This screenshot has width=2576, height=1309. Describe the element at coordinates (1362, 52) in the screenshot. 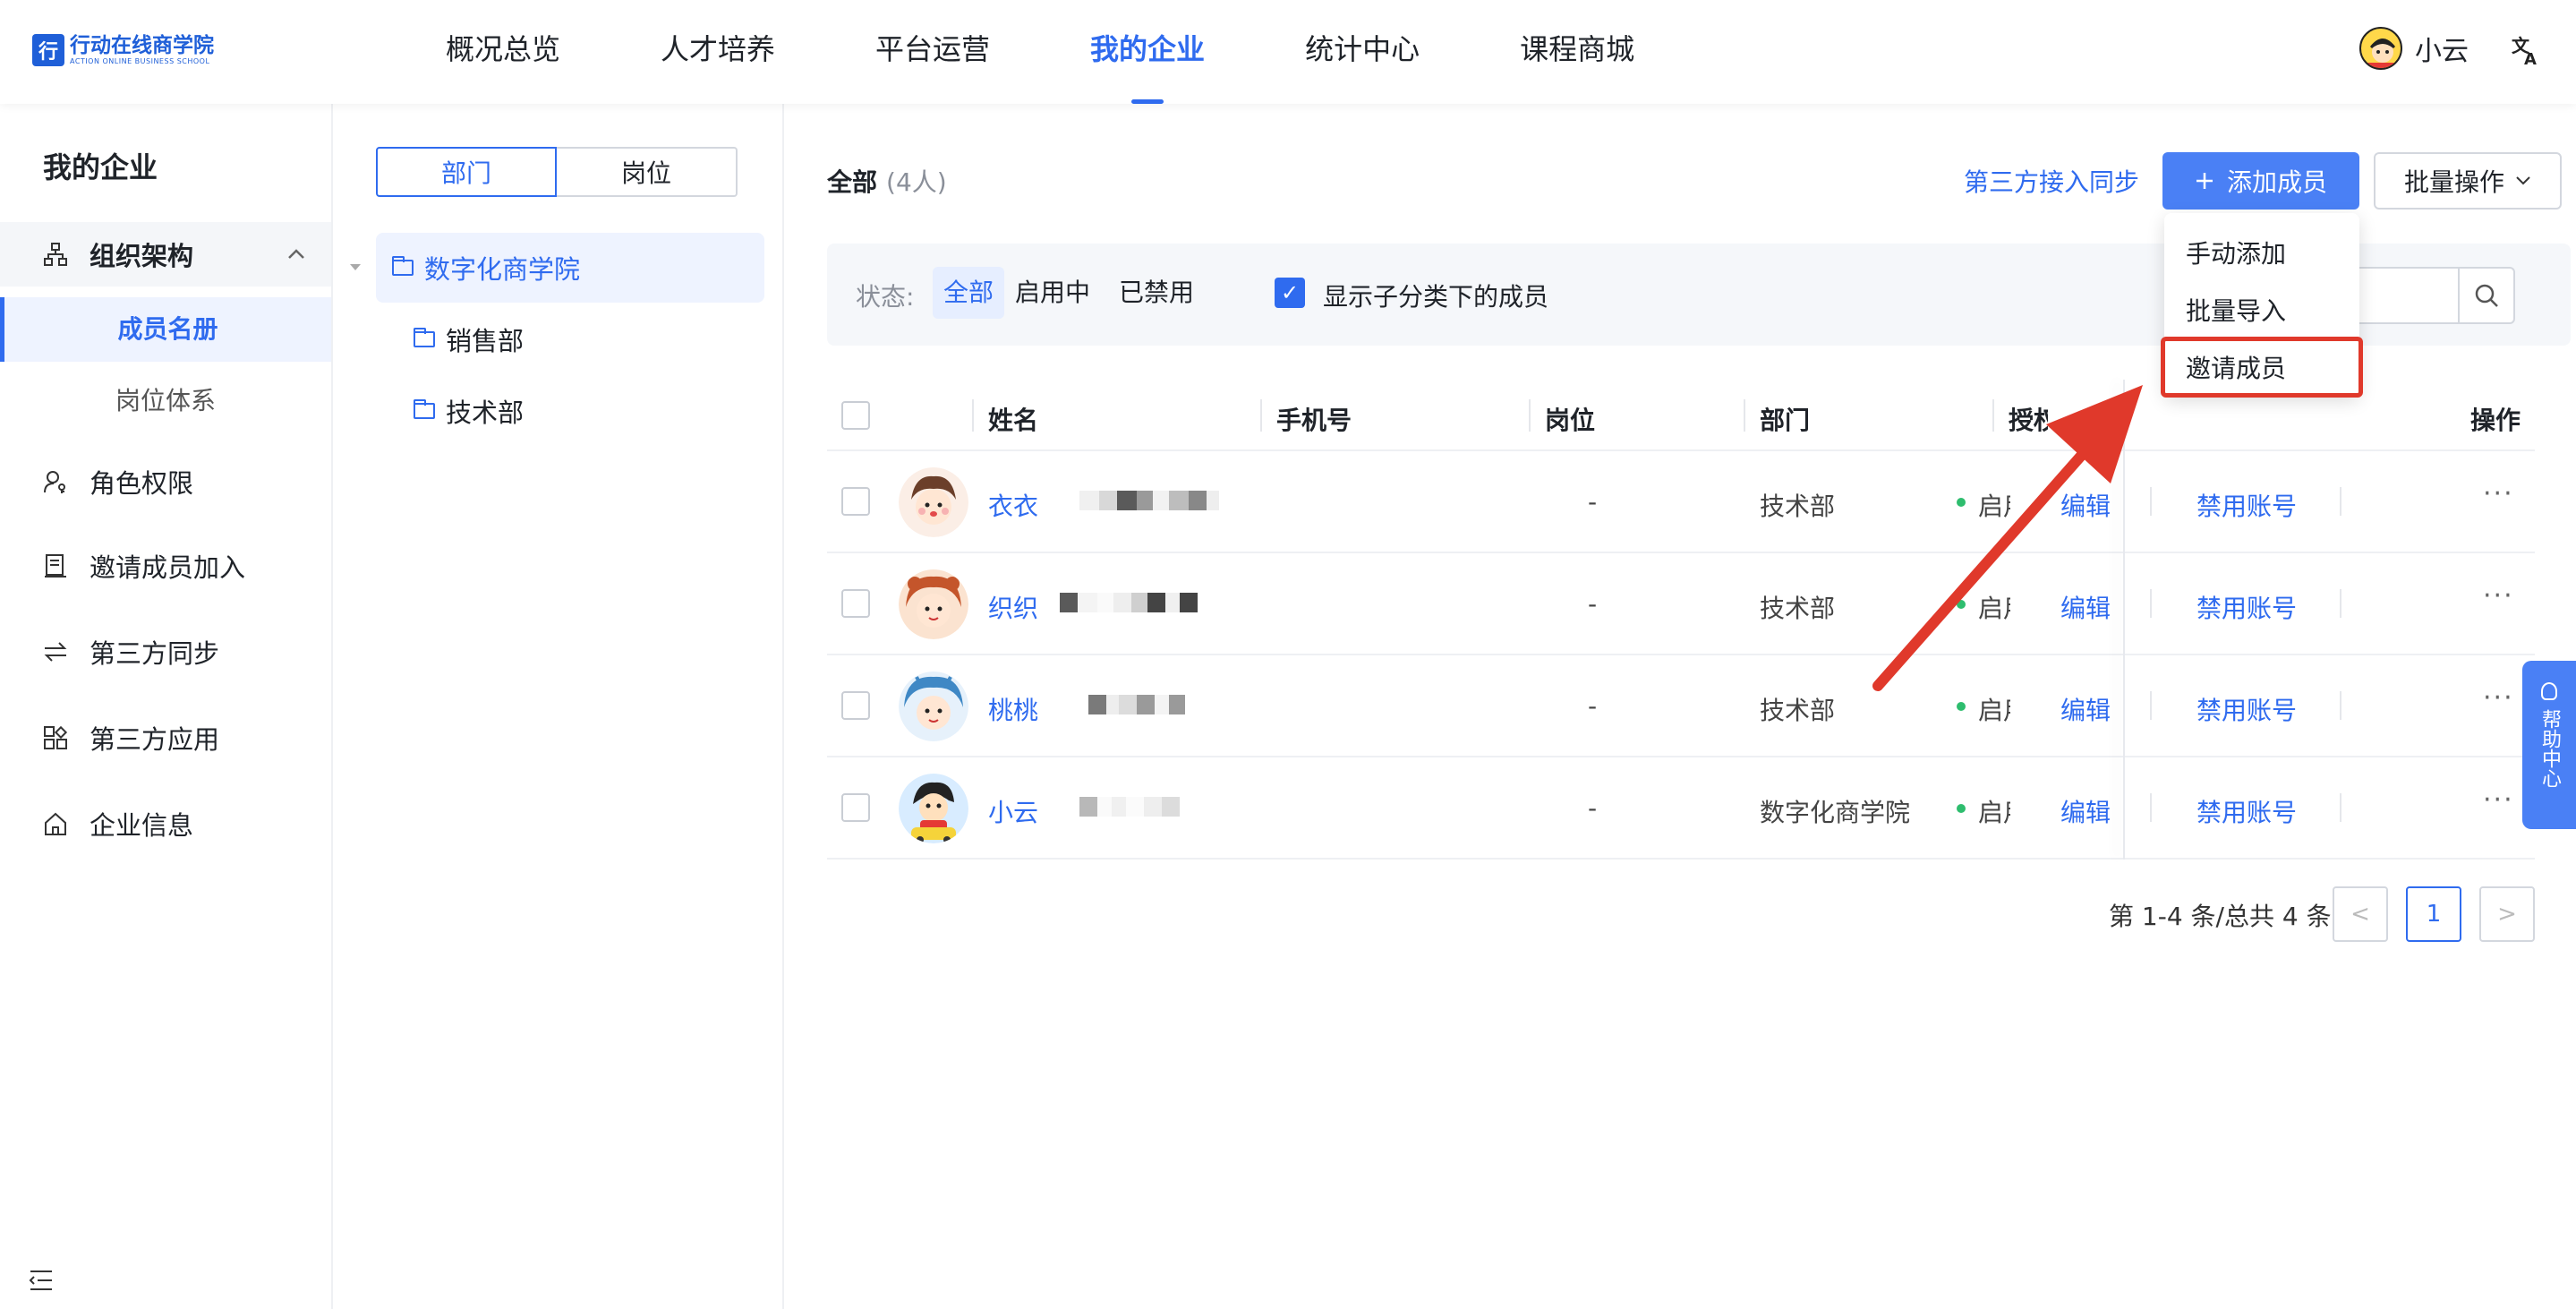

I see `nav-statistics: 统计中心` at that location.